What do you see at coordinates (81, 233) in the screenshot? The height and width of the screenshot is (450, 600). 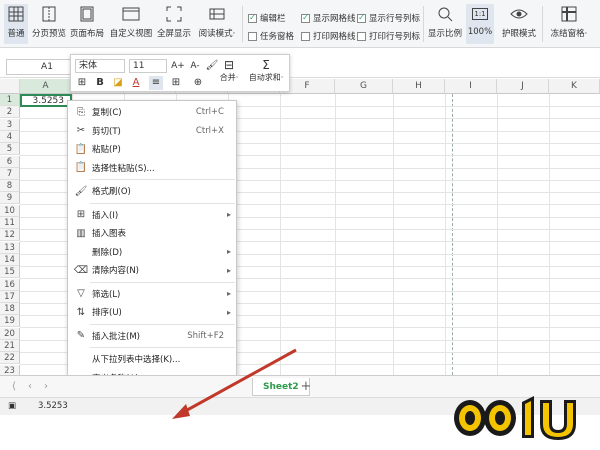 I see `chart-icon: ▥` at bounding box center [81, 233].